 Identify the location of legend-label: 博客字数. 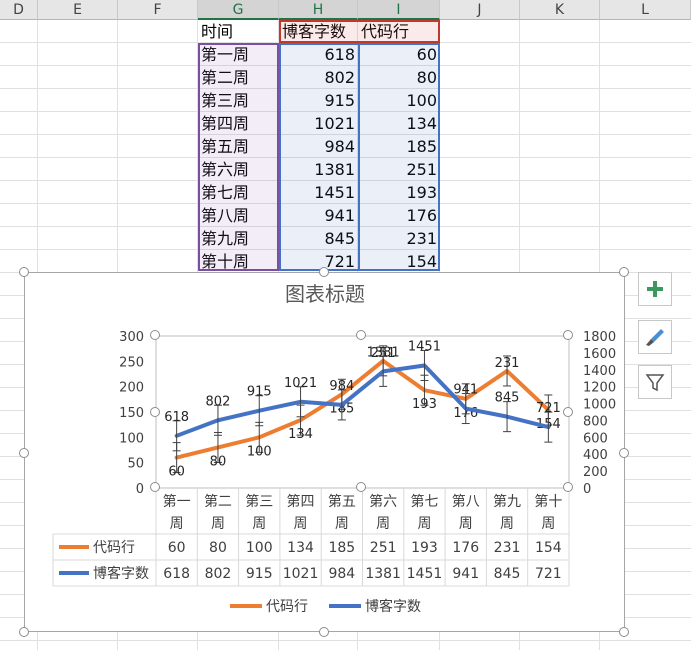
(393, 606).